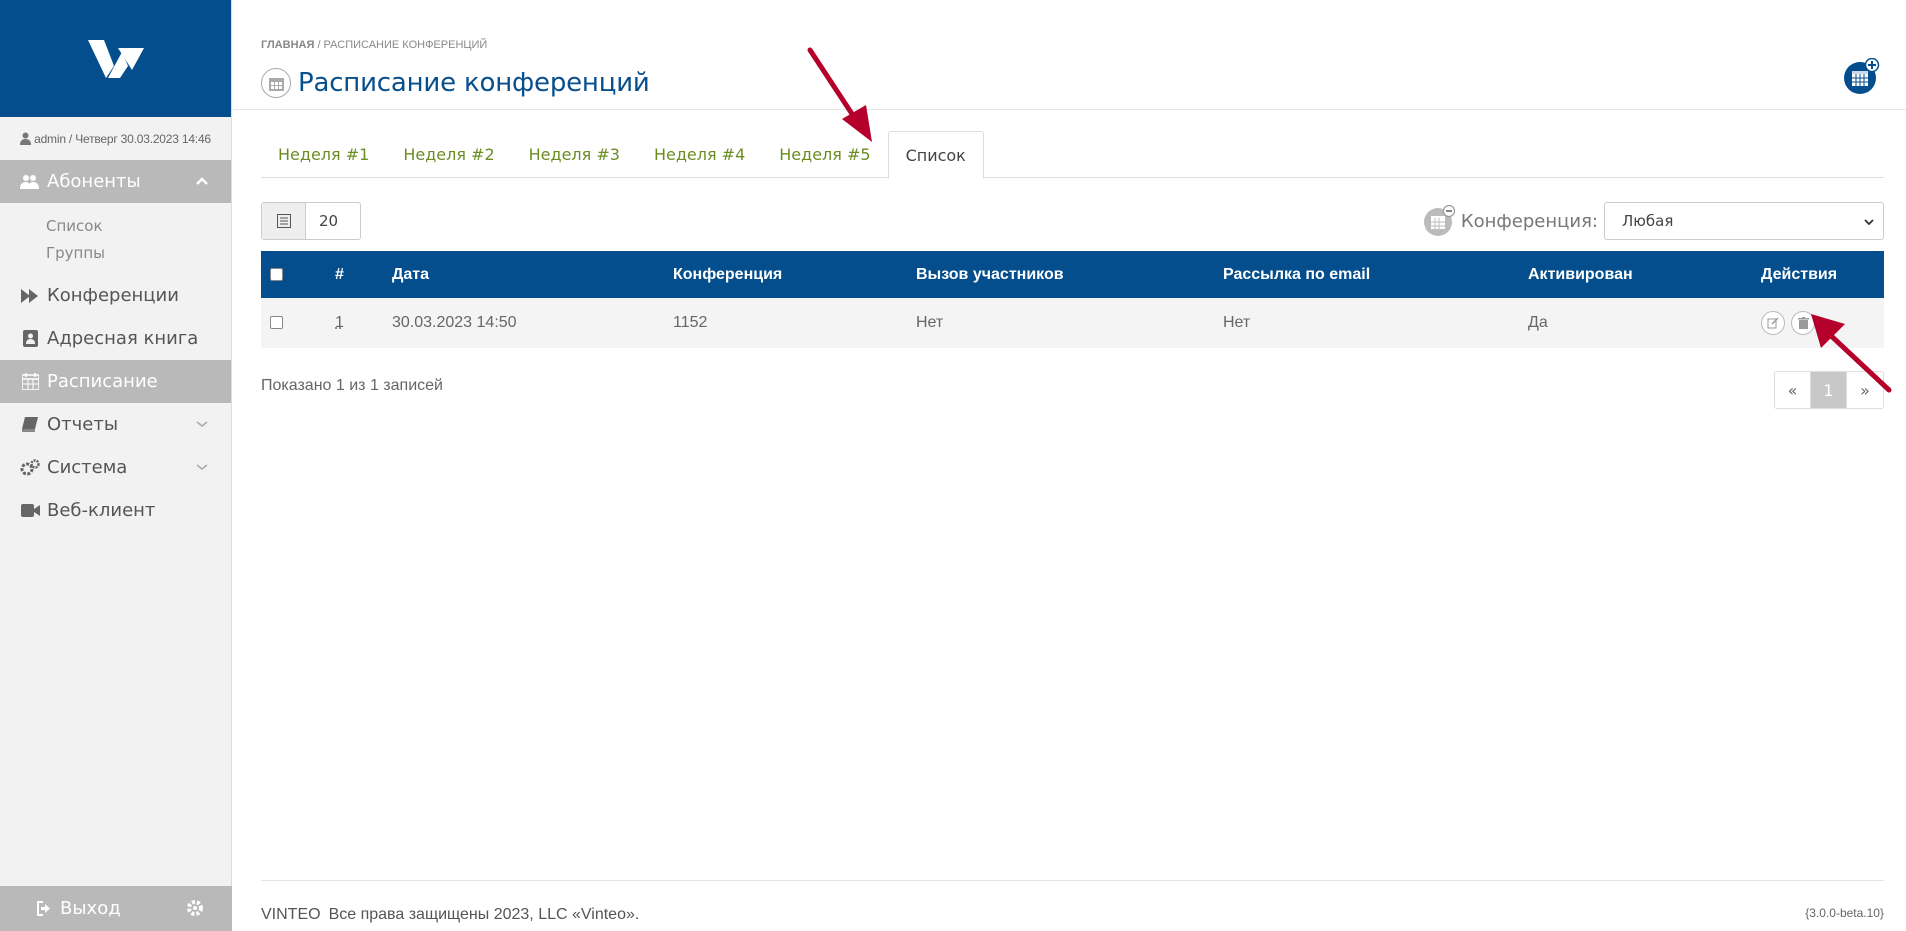 This screenshot has height=931, width=1906. What do you see at coordinates (1744, 221) in the screenshot?
I see `conference-select: Любая` at bounding box center [1744, 221].